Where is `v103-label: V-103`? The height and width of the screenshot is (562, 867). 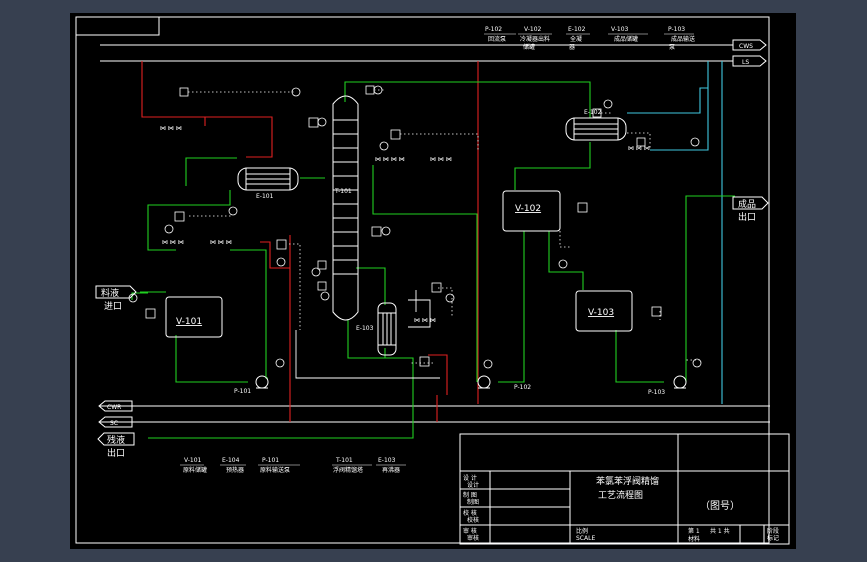 v103-label: V-103 is located at coordinates (601, 313).